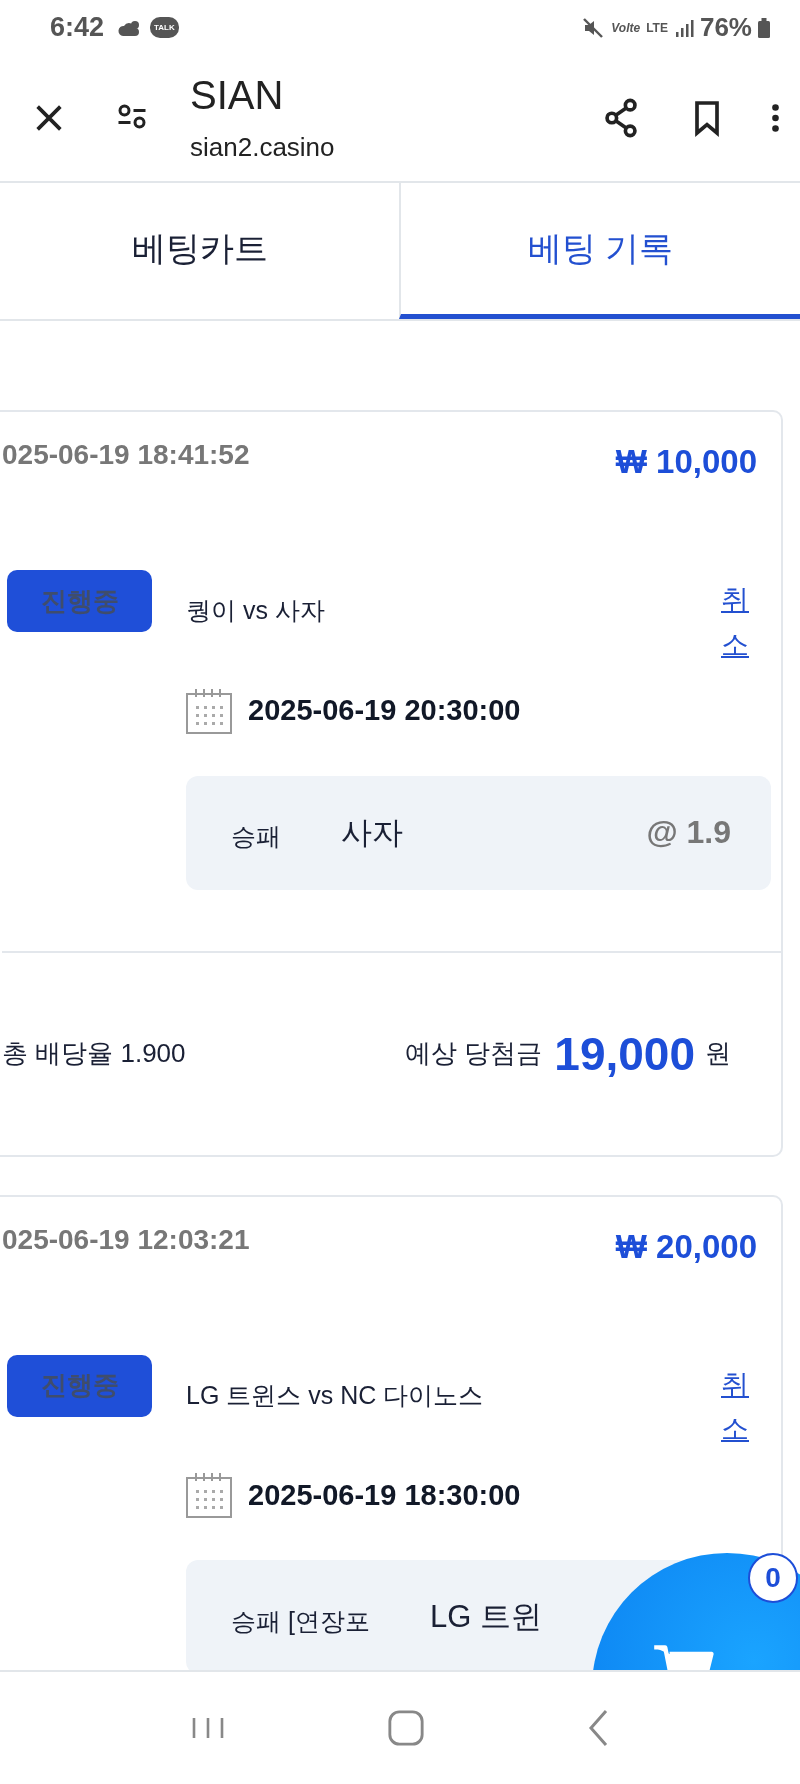 This screenshot has width=800, height=1784. Describe the element at coordinates (686, 462) in the screenshot. I see `bet-amount: ₩ 10,000` at that location.